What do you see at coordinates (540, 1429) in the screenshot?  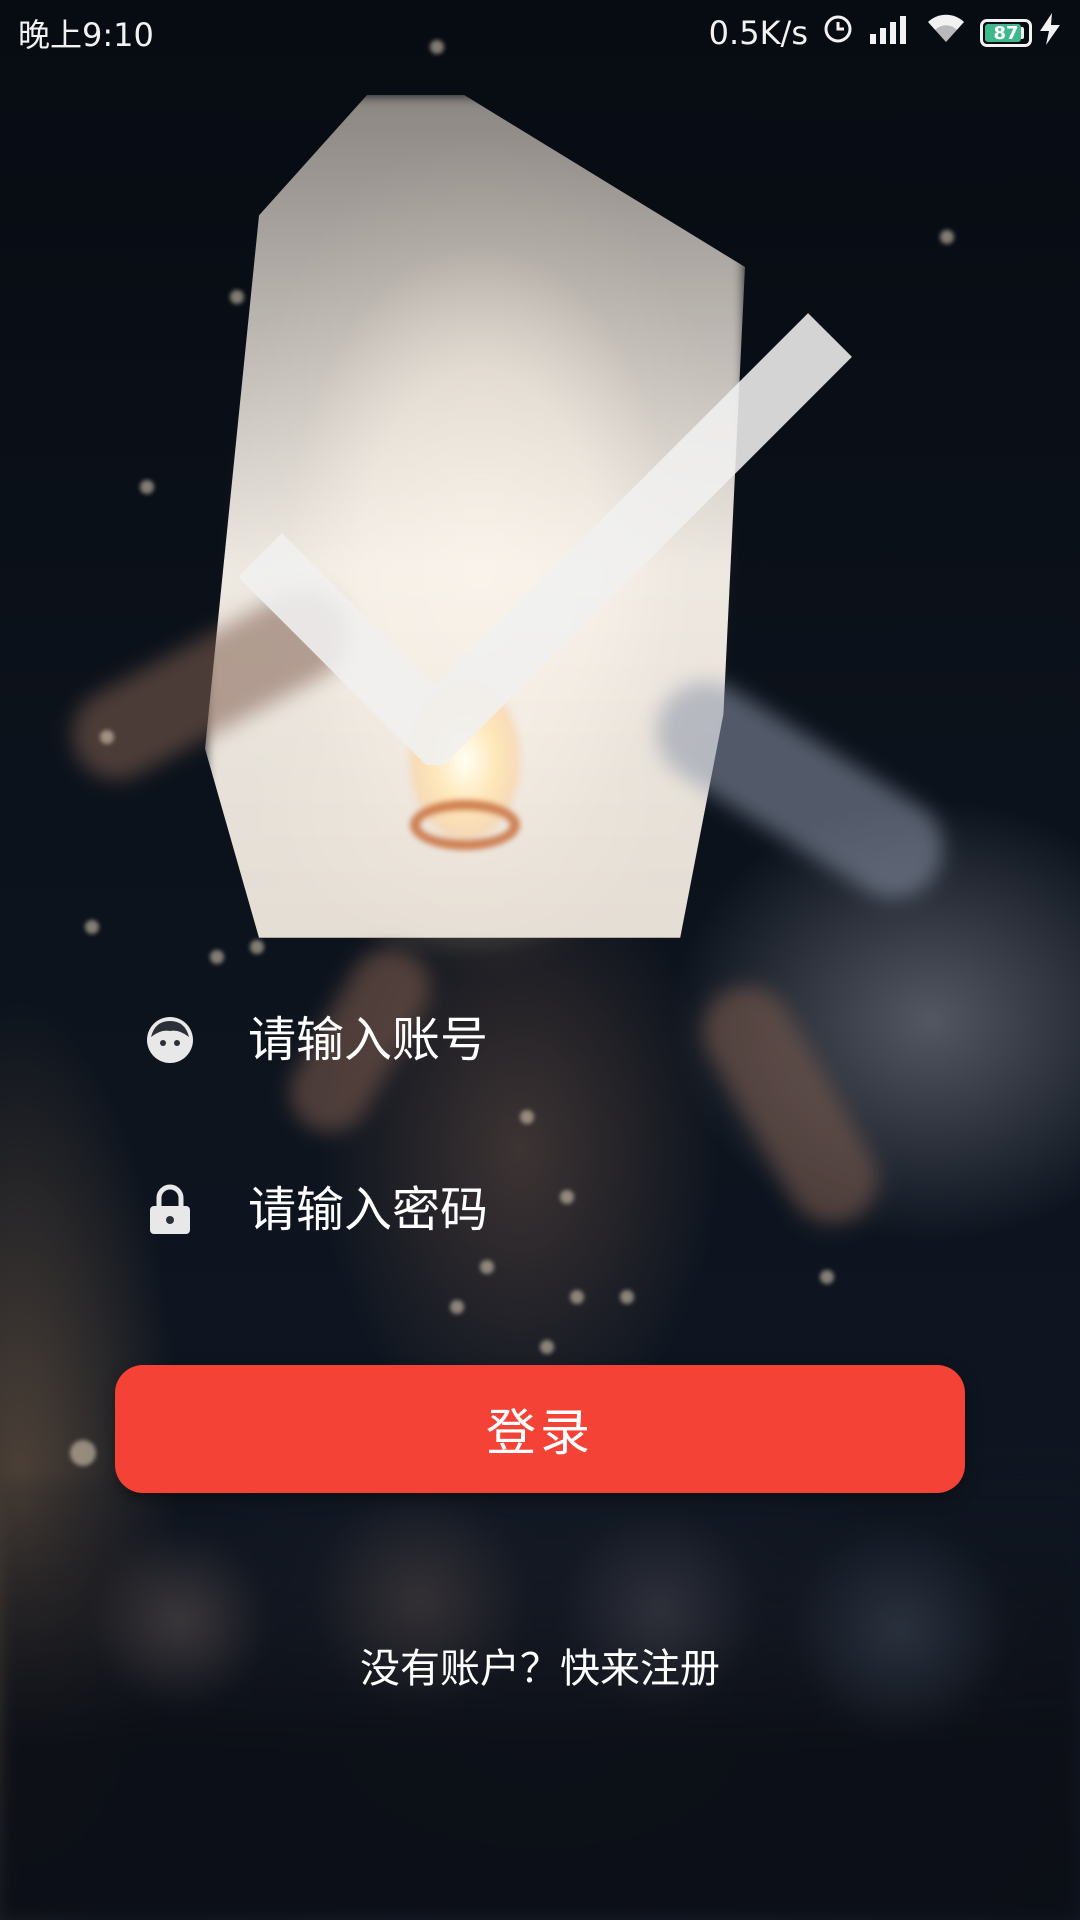 I see `login-button: 登录` at bounding box center [540, 1429].